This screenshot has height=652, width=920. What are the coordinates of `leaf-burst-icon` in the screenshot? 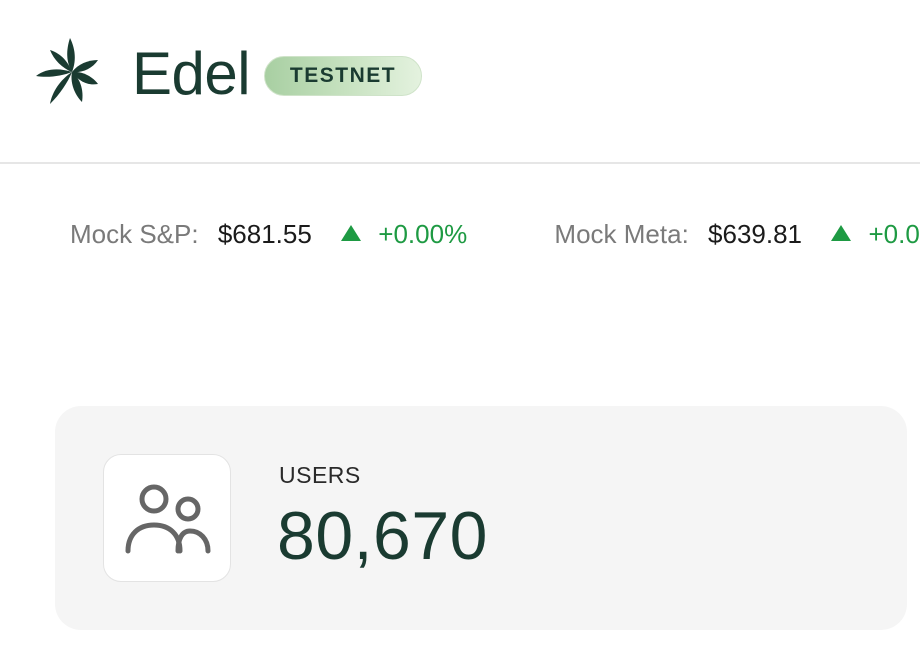 It's located at (67, 71).